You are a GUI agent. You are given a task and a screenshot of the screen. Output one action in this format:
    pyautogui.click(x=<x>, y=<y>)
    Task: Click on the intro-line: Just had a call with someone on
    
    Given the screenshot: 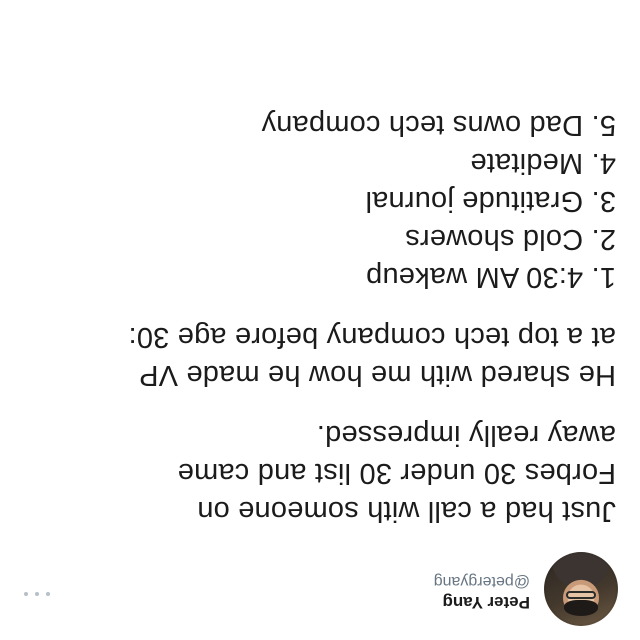 What is the action you would take?
    pyautogui.click(x=406, y=511)
    